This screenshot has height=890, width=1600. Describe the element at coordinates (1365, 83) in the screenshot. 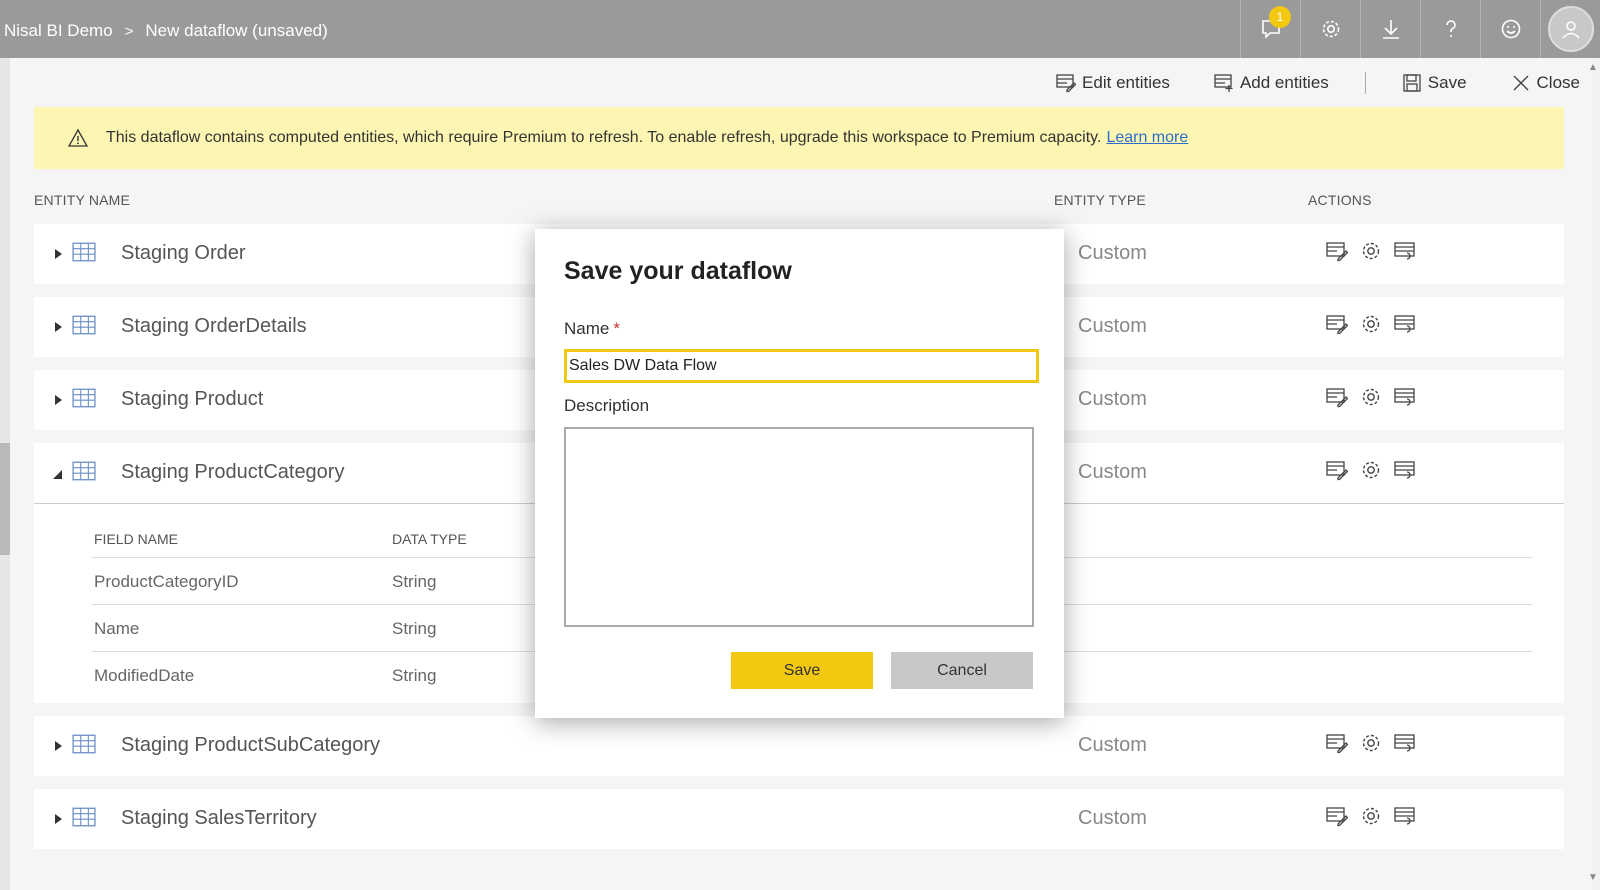

I see `command-separator` at that location.